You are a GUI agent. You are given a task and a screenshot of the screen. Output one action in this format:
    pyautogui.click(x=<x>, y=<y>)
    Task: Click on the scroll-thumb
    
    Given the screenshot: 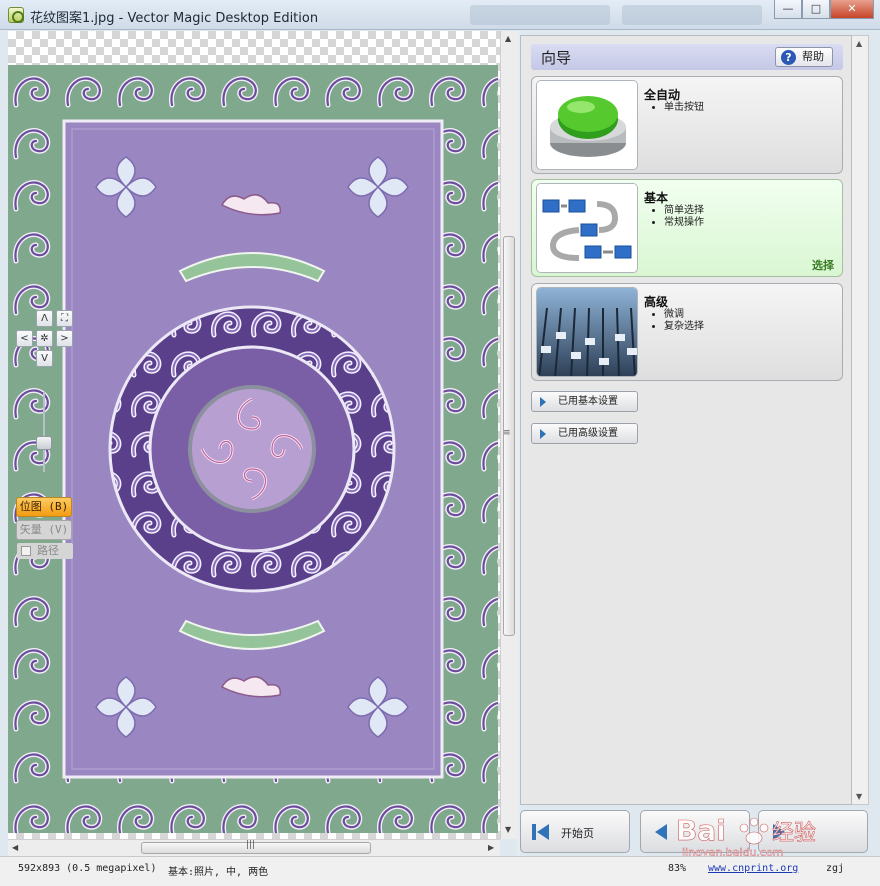 What is the action you would take?
    pyautogui.click(x=256, y=848)
    